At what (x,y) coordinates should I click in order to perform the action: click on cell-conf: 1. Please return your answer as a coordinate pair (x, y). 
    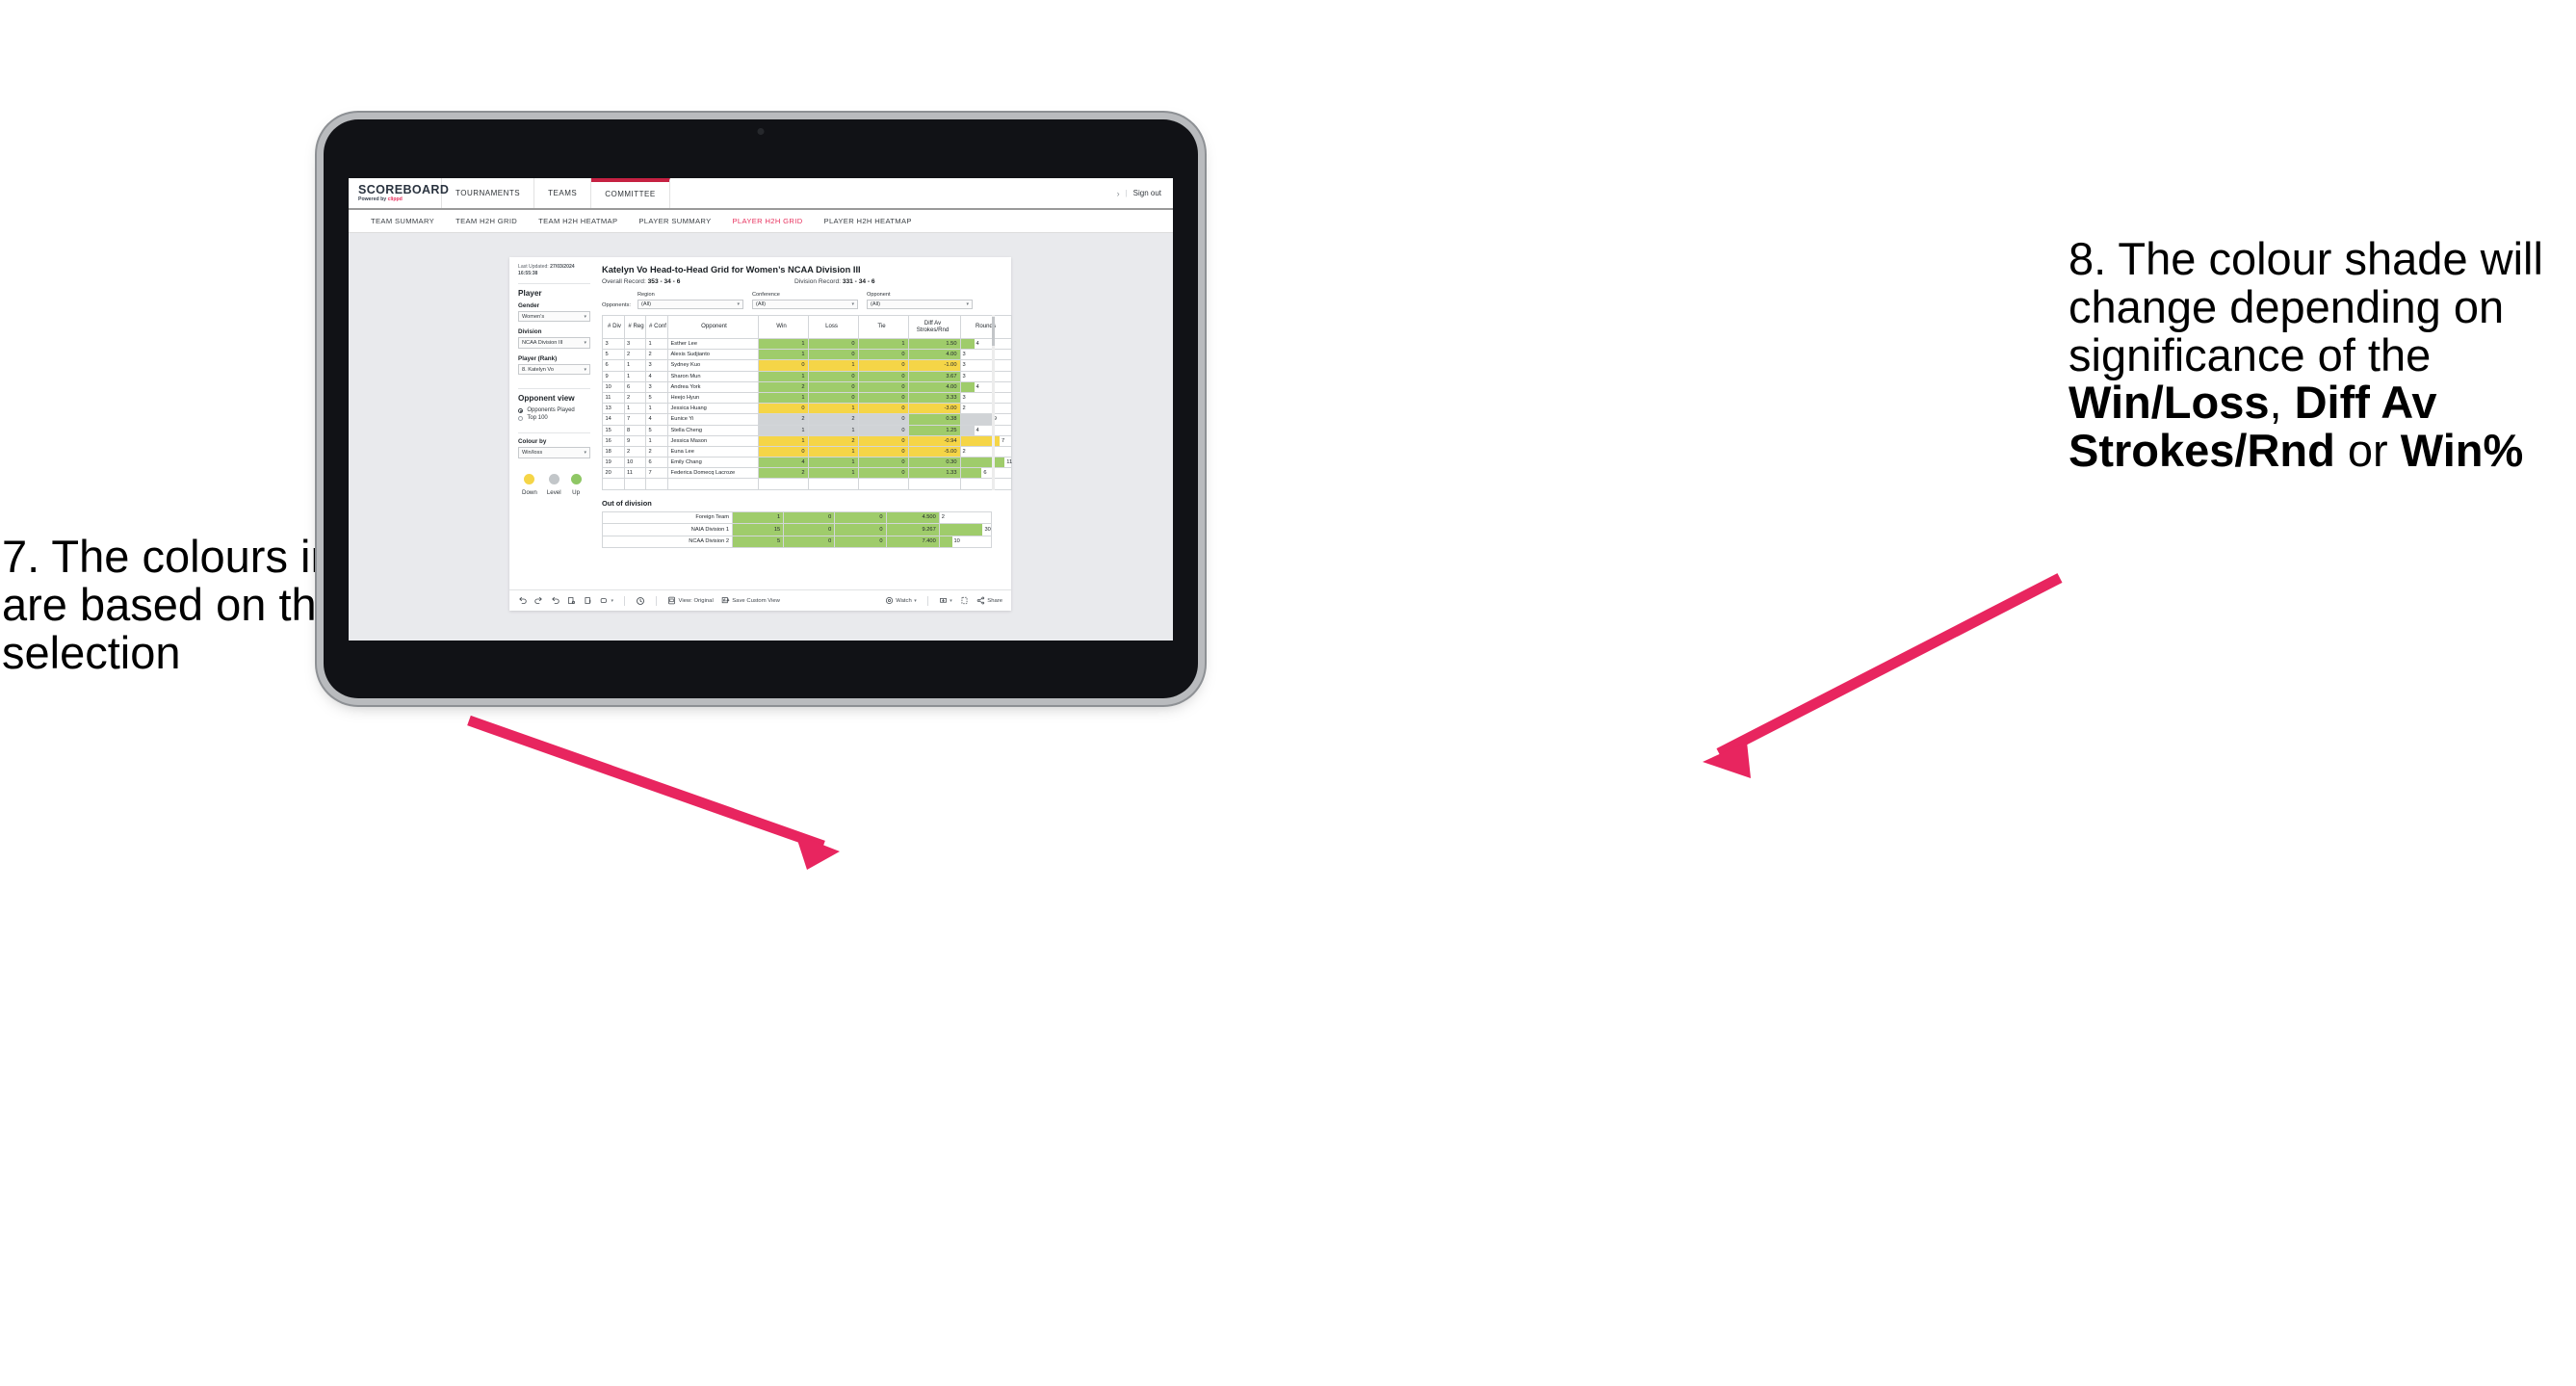
    Looking at the image, I should click on (656, 440).